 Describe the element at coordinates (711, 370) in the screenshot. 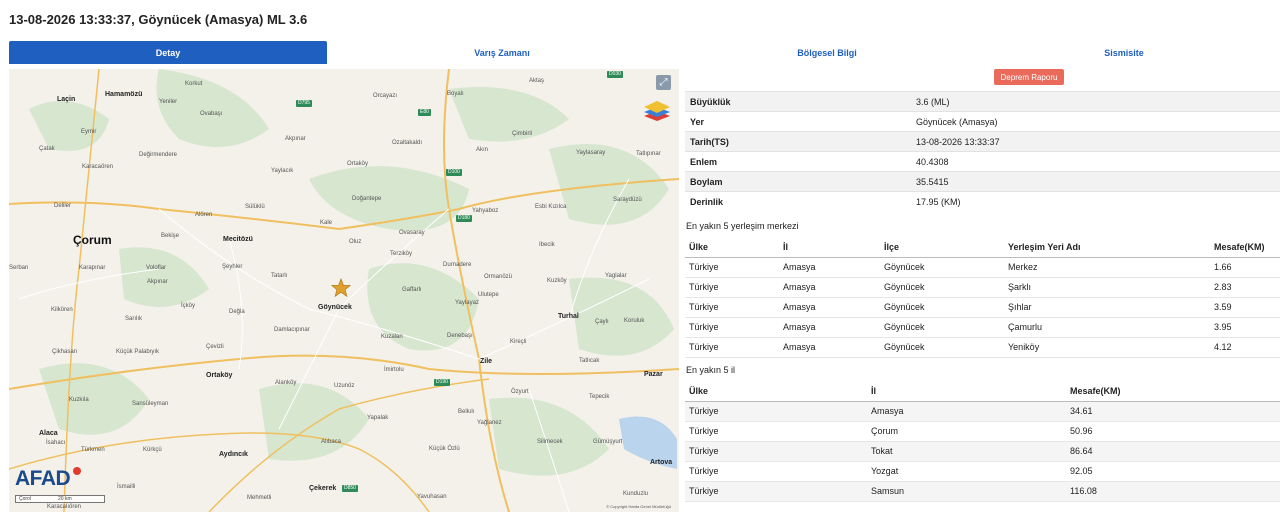

I see `nearest-provinces-title: En yakın 5 il` at that location.